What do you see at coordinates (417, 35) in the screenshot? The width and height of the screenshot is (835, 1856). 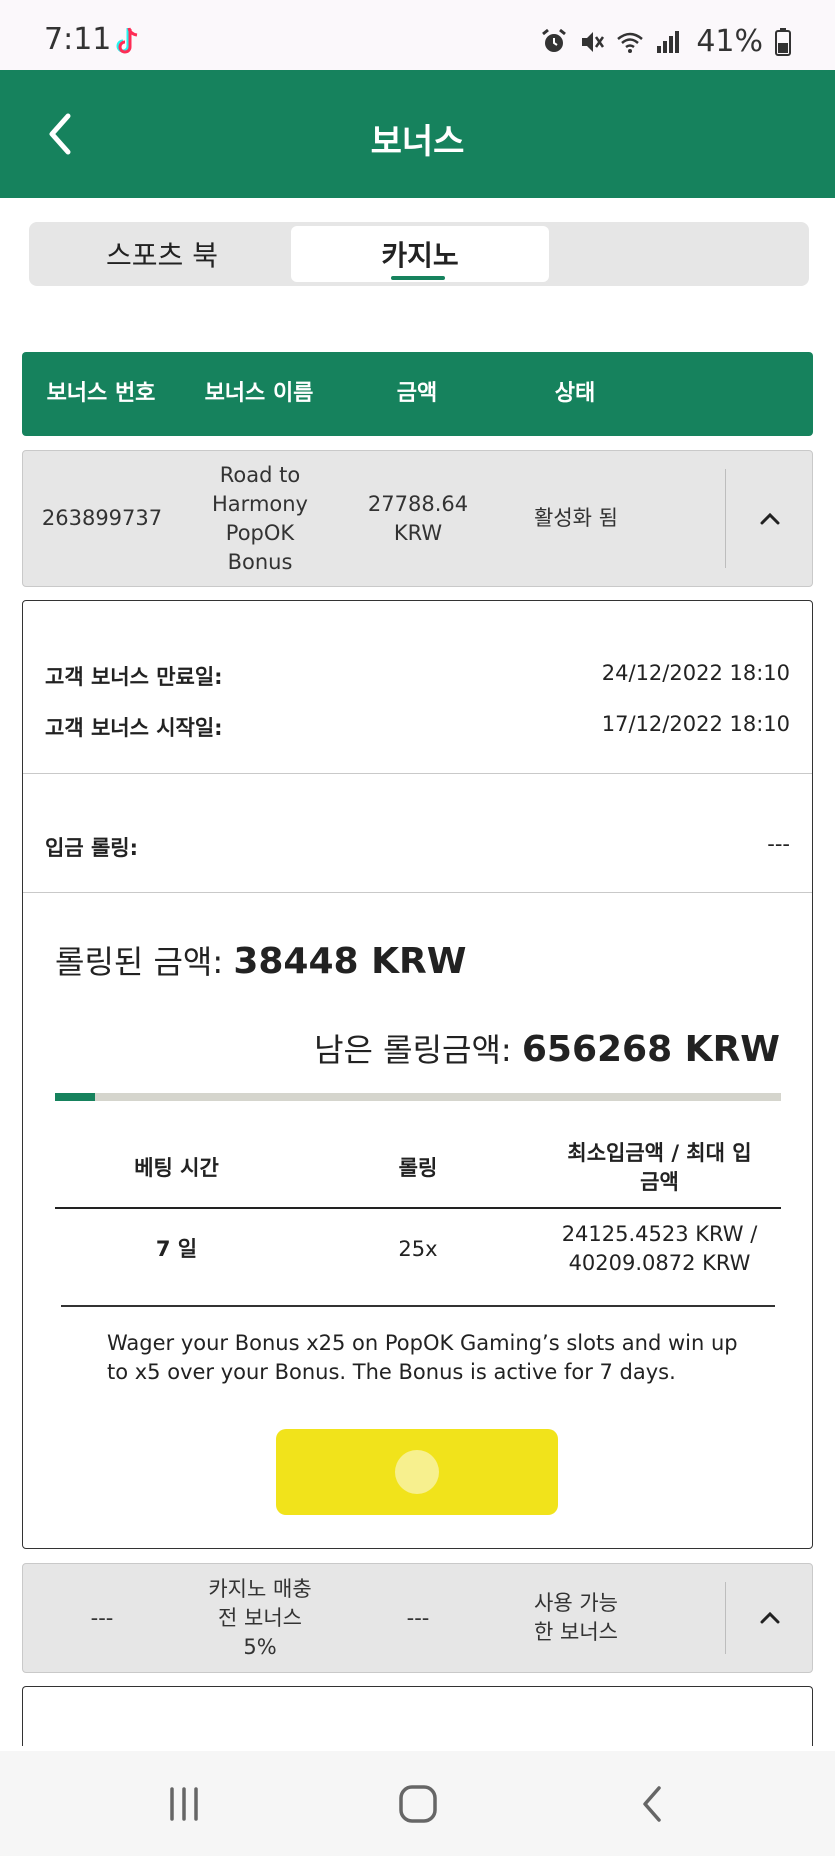 I see `status-bar: 7:11 41%` at bounding box center [417, 35].